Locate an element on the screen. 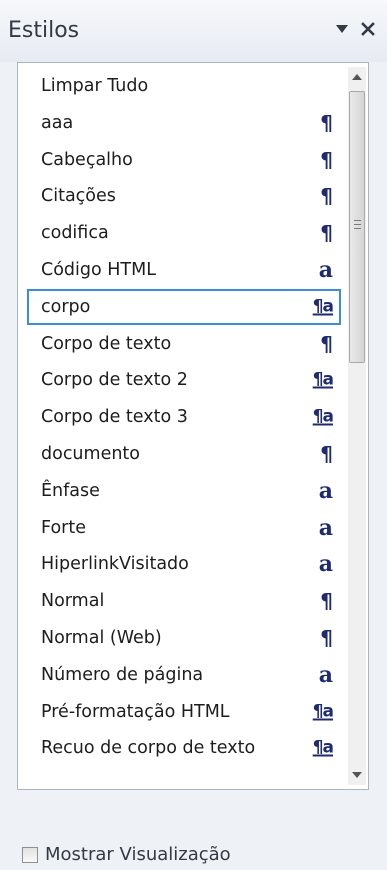 This screenshot has width=387, height=870. style-item: Código HTML a is located at coordinates (184, 270).